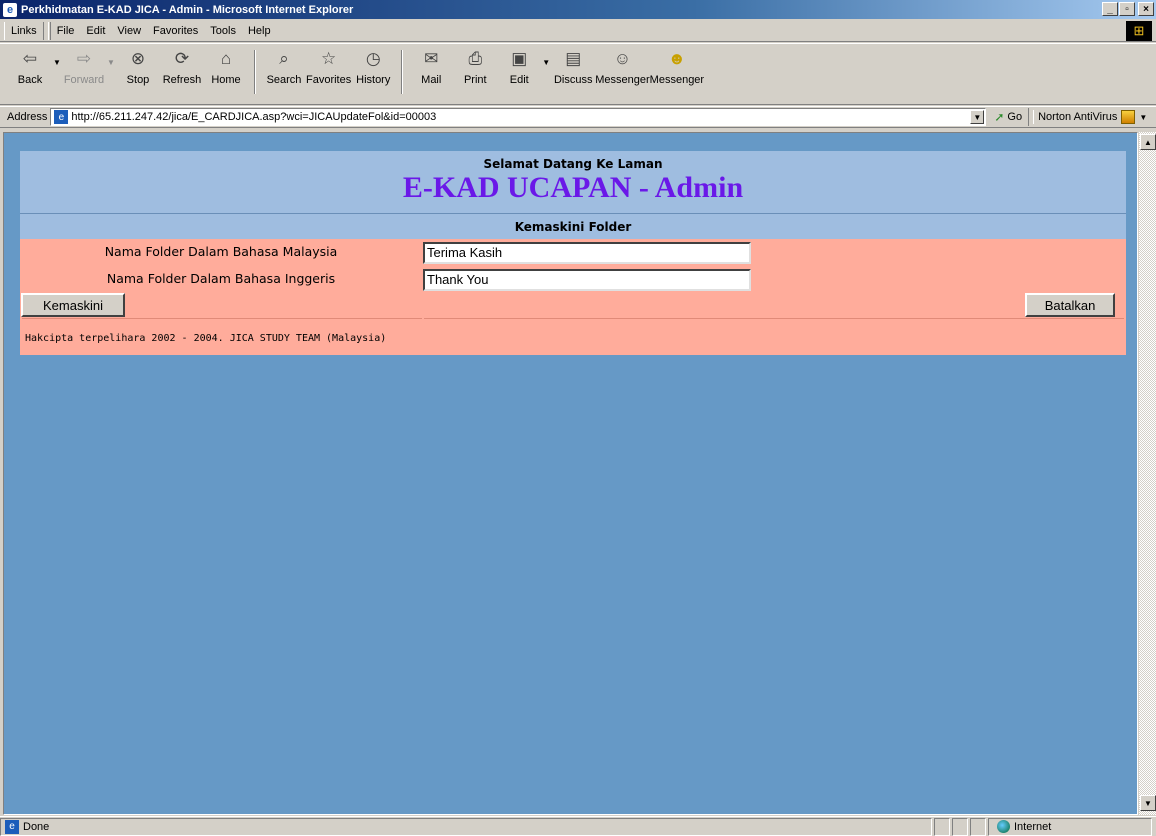 This screenshot has width=1156, height=836. Describe the element at coordinates (226, 80) in the screenshot. I see `home-label: Home` at that location.